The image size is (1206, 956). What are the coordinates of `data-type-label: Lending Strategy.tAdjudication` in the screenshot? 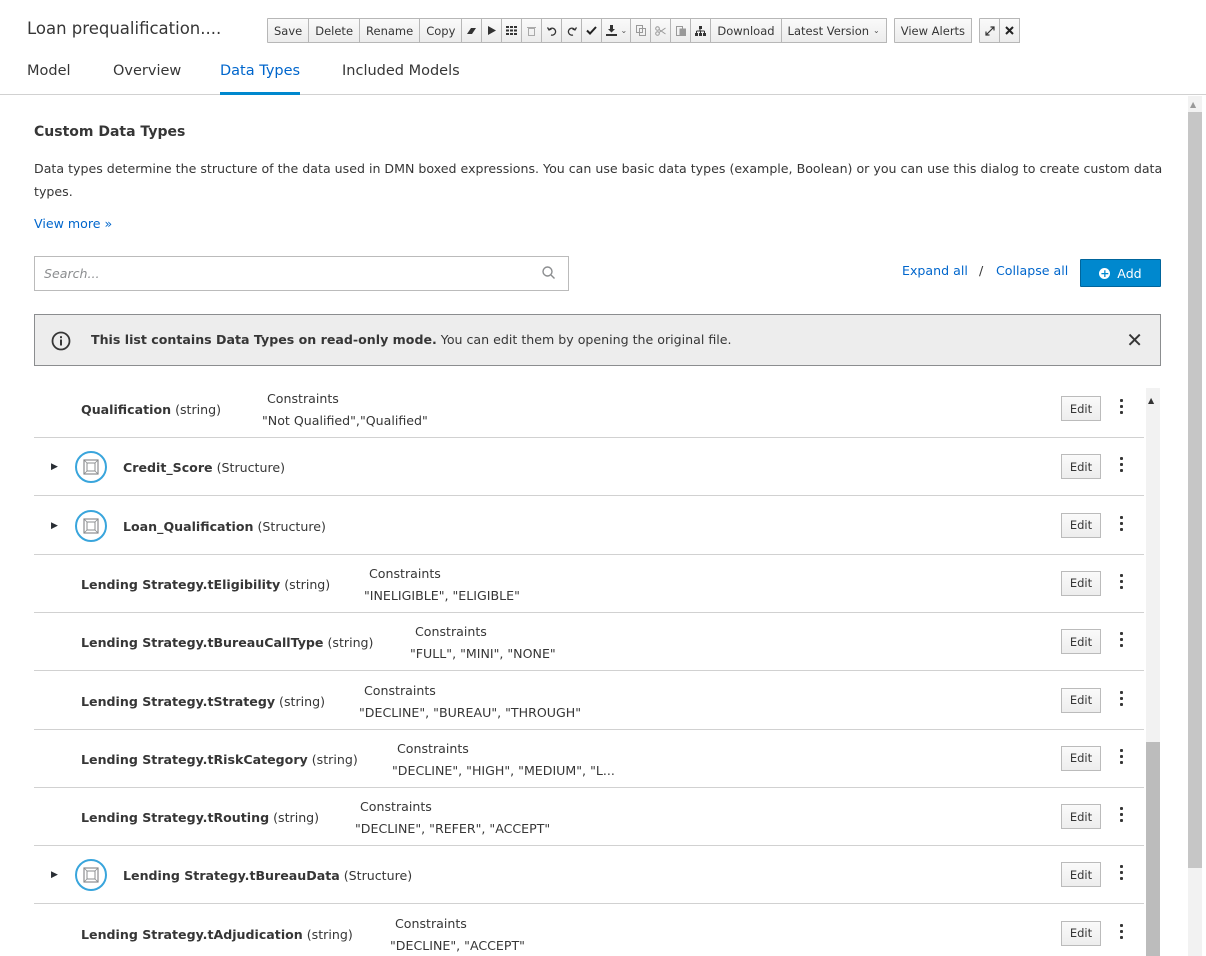 It's located at (192, 934).